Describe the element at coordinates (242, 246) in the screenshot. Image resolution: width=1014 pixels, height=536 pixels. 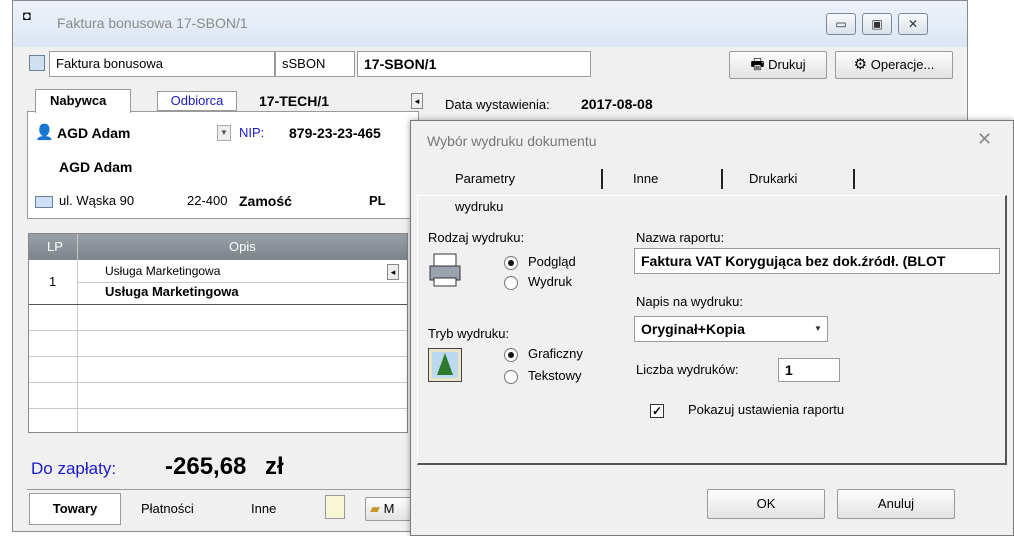
I see `col-desc: Opis` at that location.